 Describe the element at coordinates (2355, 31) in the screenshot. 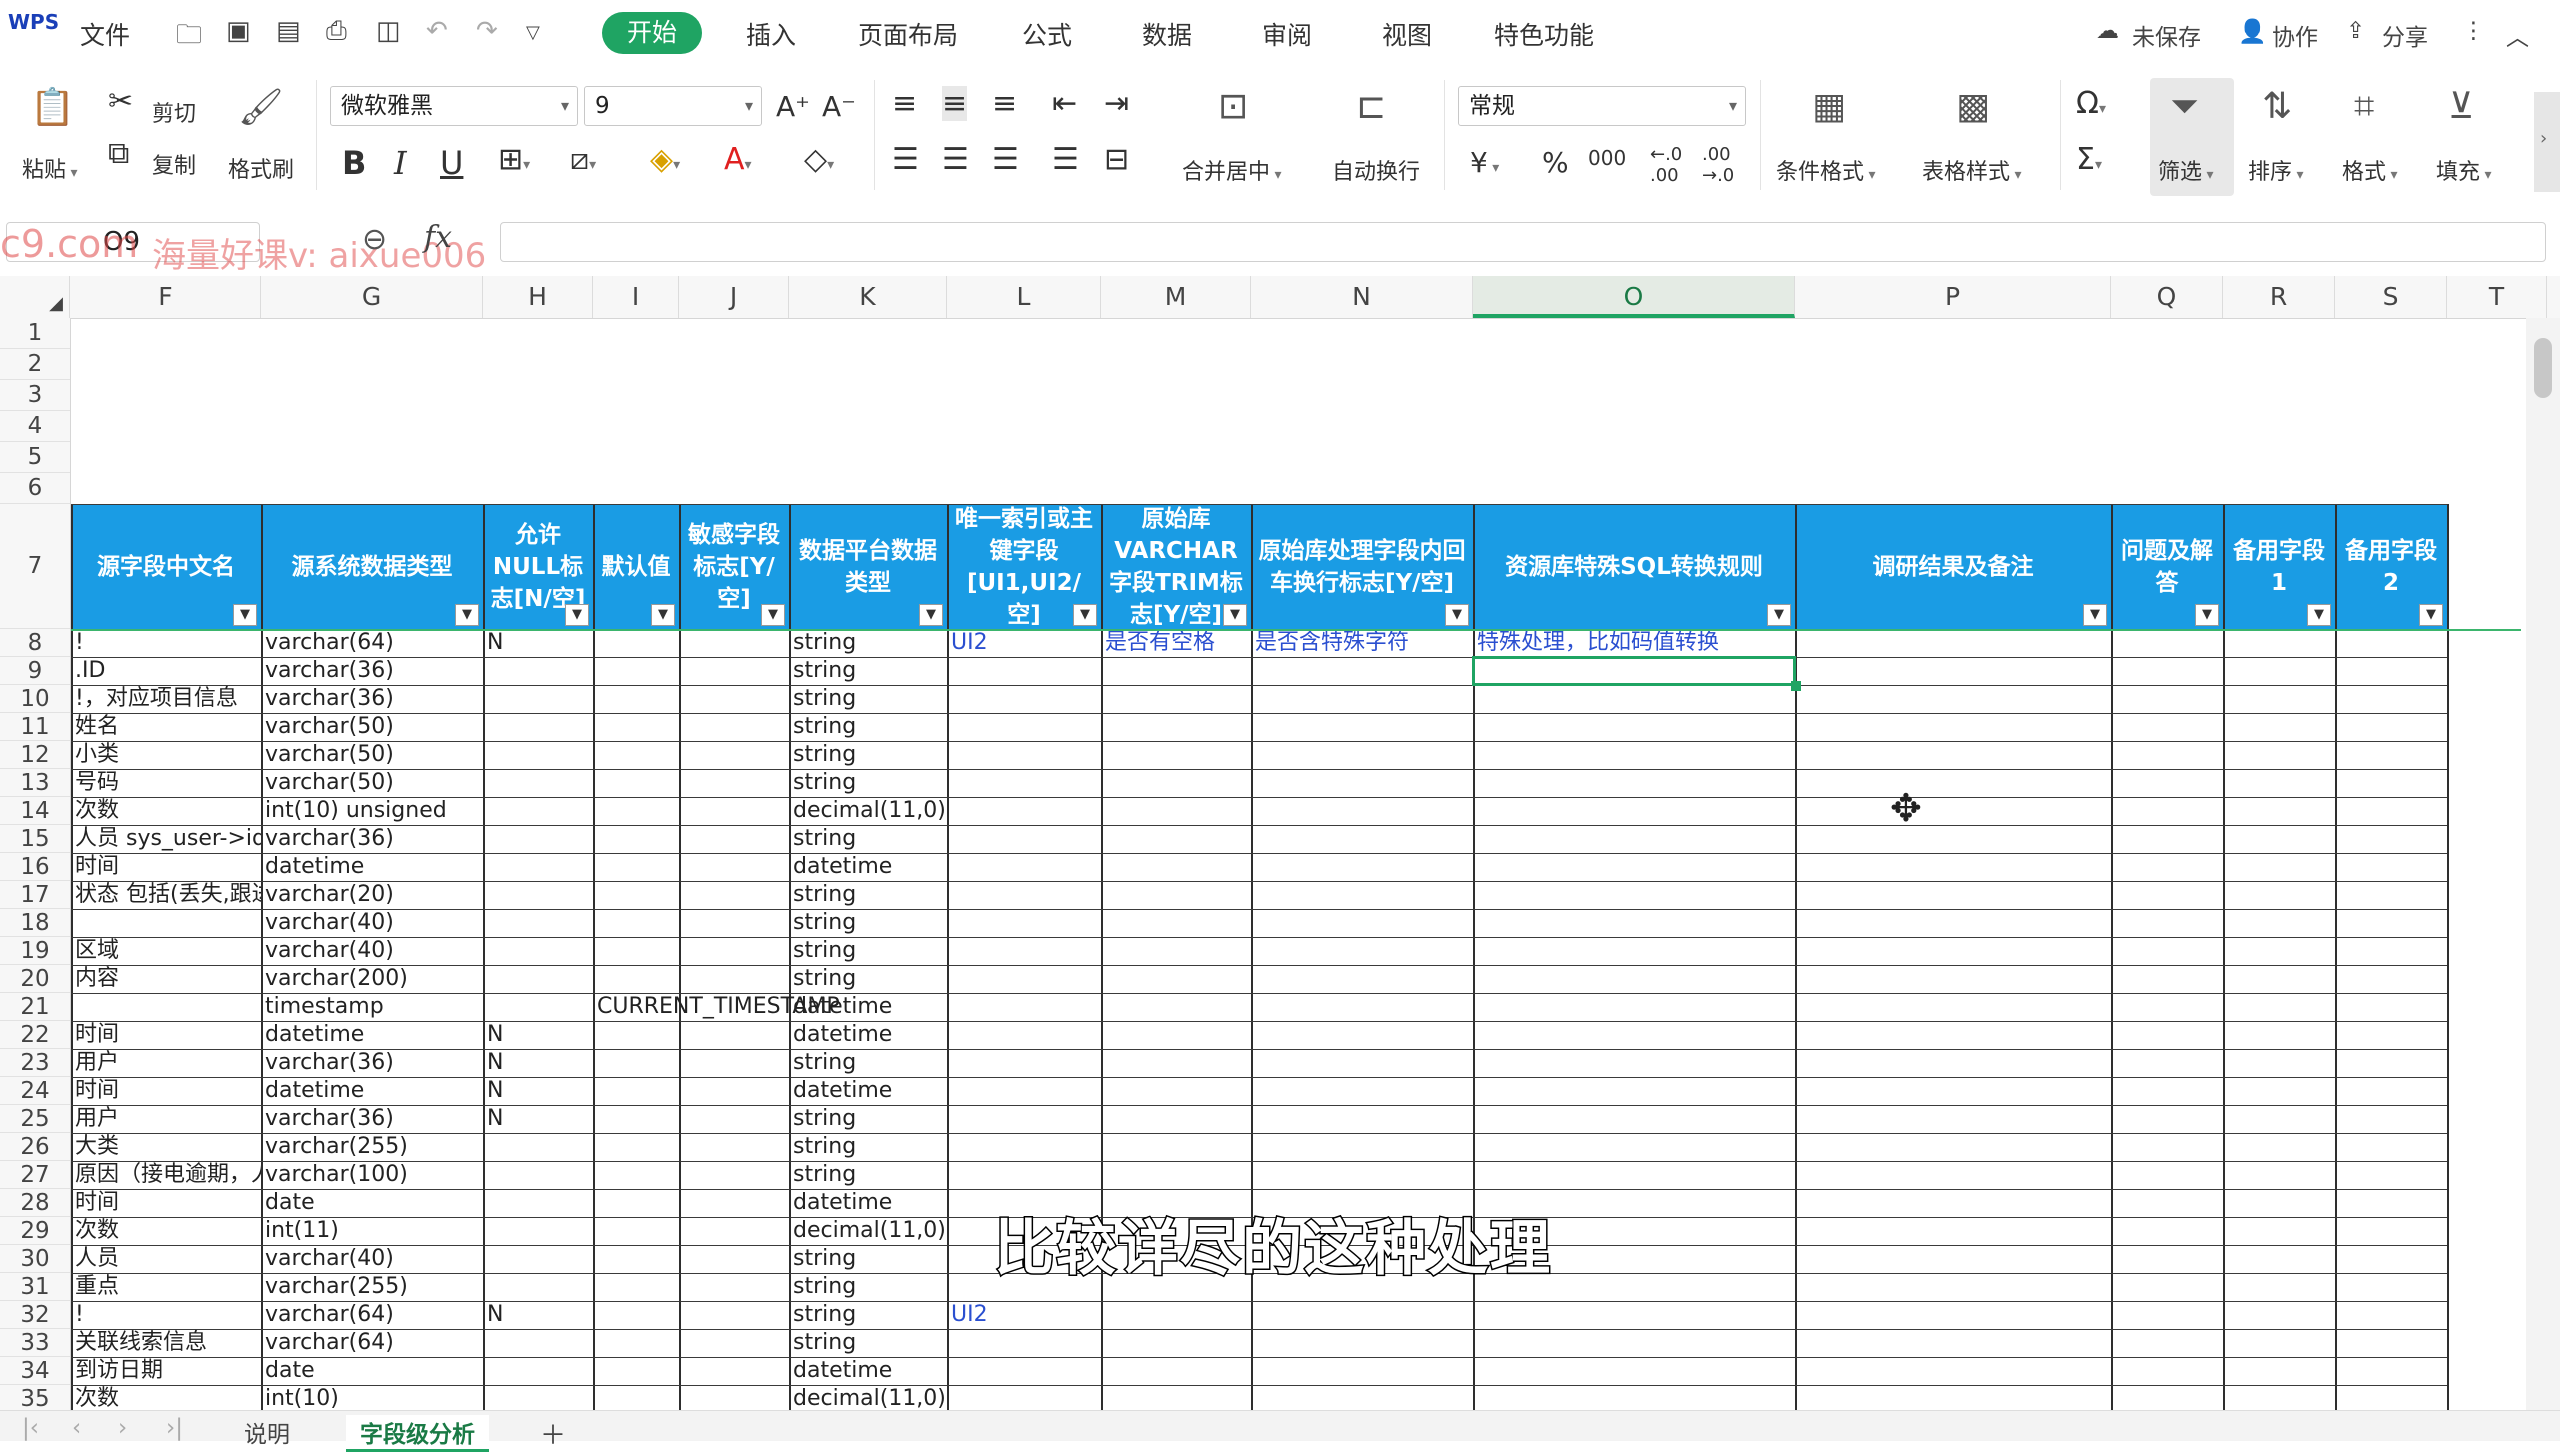

I see `share-icon: ⇪` at that location.